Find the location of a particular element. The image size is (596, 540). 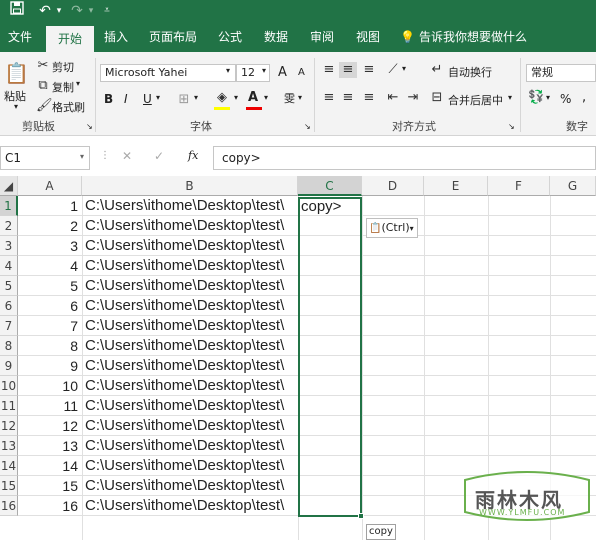

column-header-c: C is located at coordinates (330, 186).